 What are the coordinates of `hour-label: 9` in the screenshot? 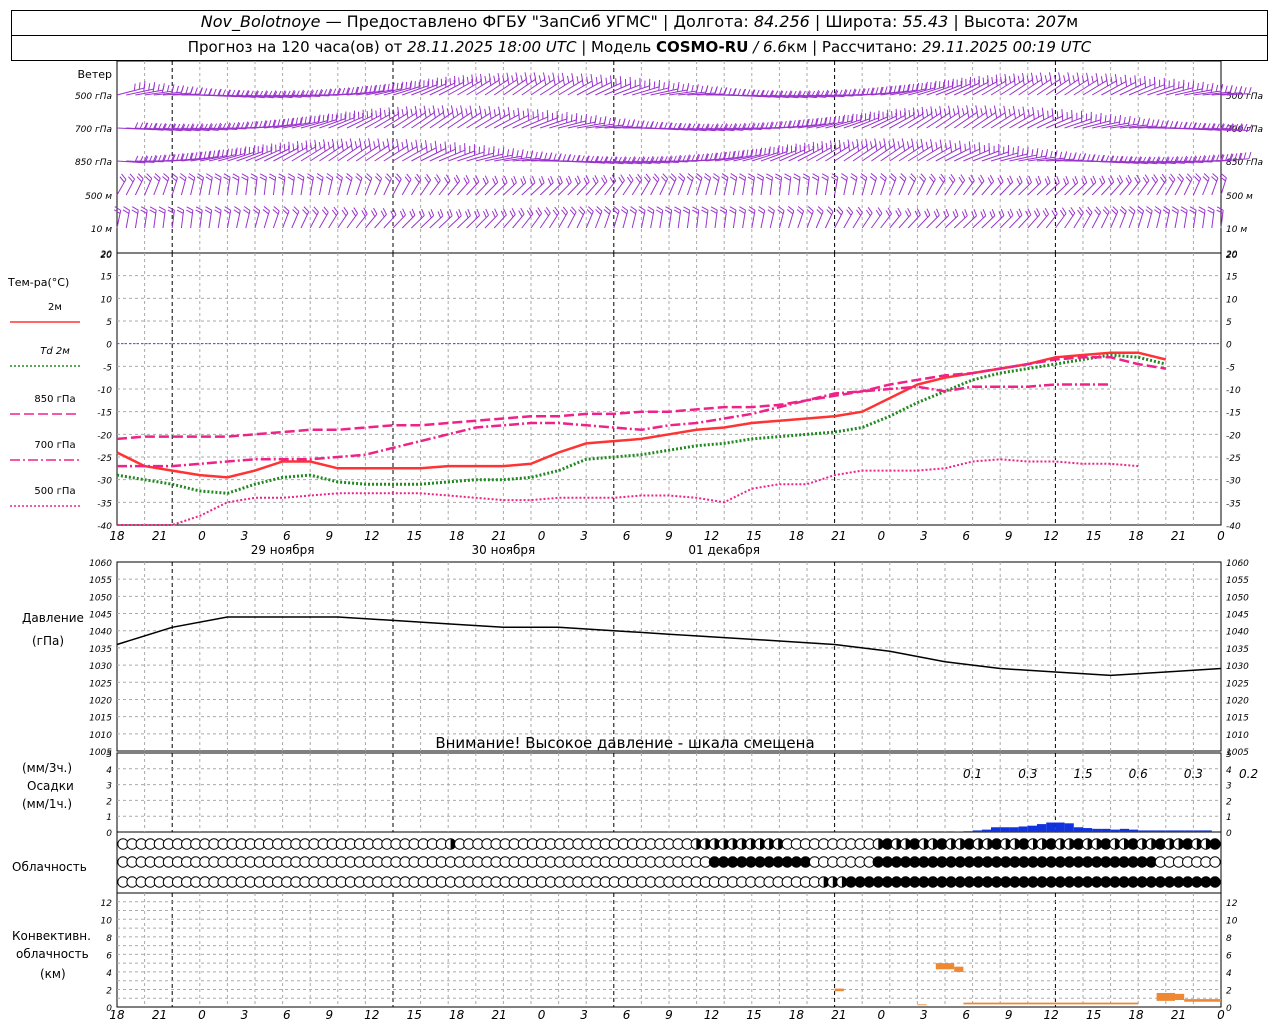 It's located at (669, 536).